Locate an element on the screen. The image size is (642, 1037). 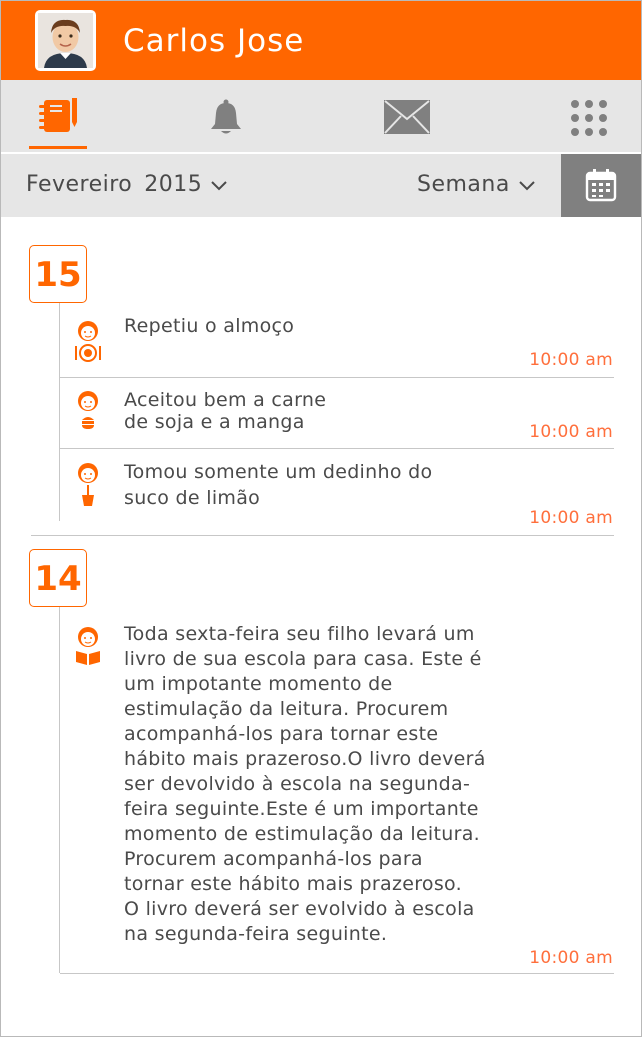
entry-line: Repetiu o almoço is located at coordinates (209, 326).